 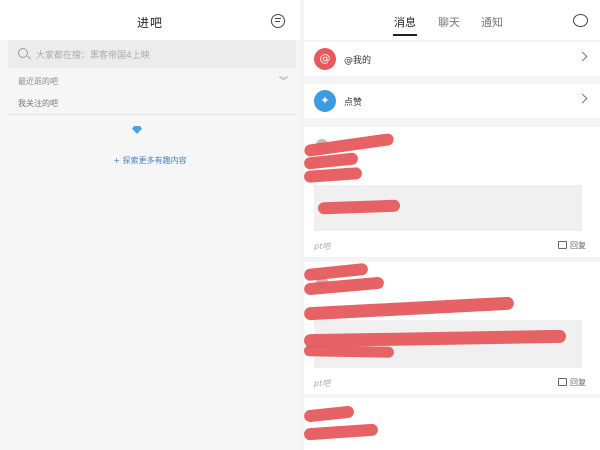 What do you see at coordinates (452, 59) in the screenshot?
I see `mentions-row: @ @我的` at bounding box center [452, 59].